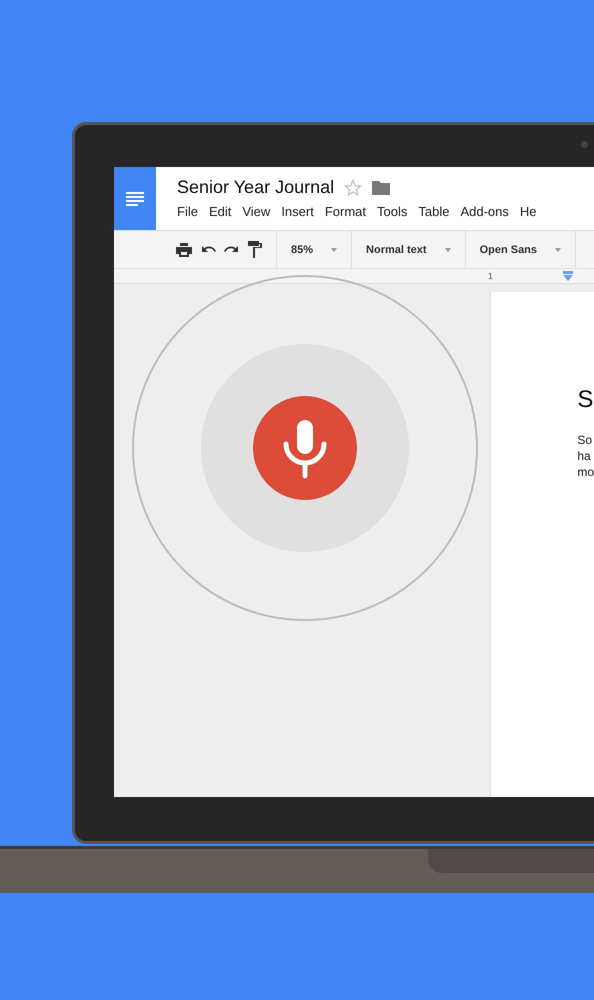 This screenshot has width=594, height=1000. I want to click on menu-icon, so click(135, 199).